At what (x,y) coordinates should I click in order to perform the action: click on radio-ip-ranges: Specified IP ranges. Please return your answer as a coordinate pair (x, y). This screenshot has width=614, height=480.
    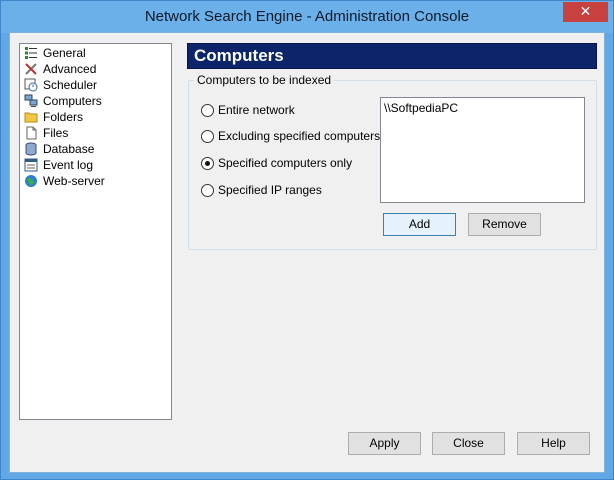
    Looking at the image, I should click on (261, 190).